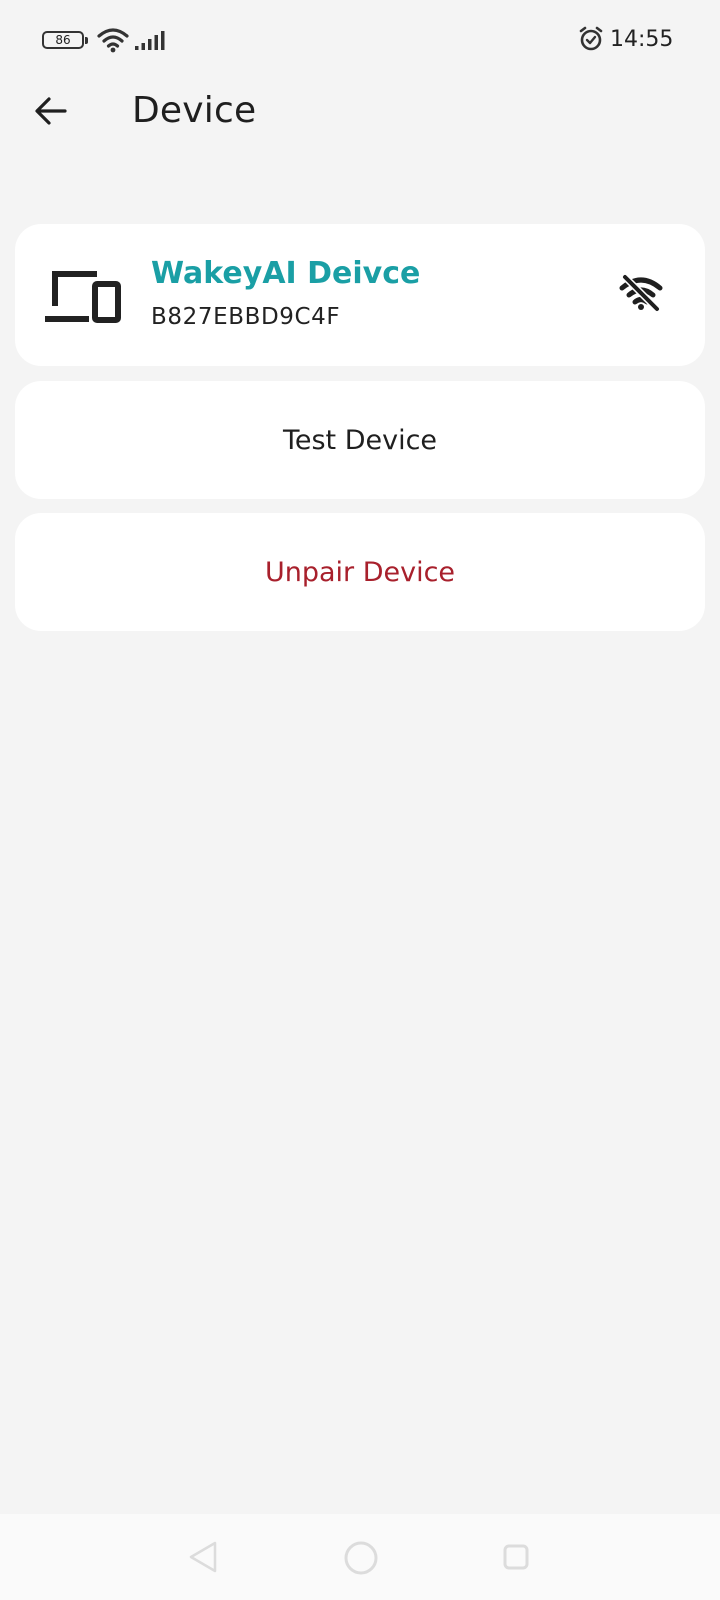 This screenshot has height=1600, width=720. I want to click on alarm-icon, so click(591, 38).